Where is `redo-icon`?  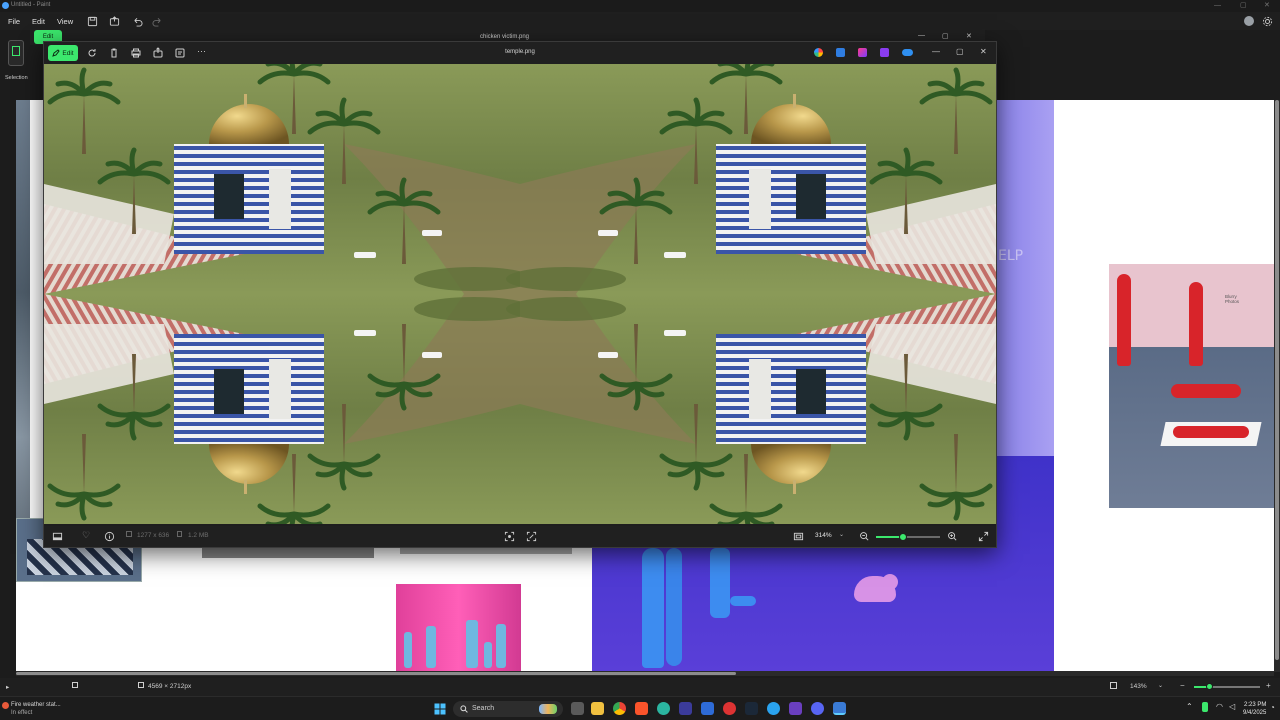 redo-icon is located at coordinates (157, 21).